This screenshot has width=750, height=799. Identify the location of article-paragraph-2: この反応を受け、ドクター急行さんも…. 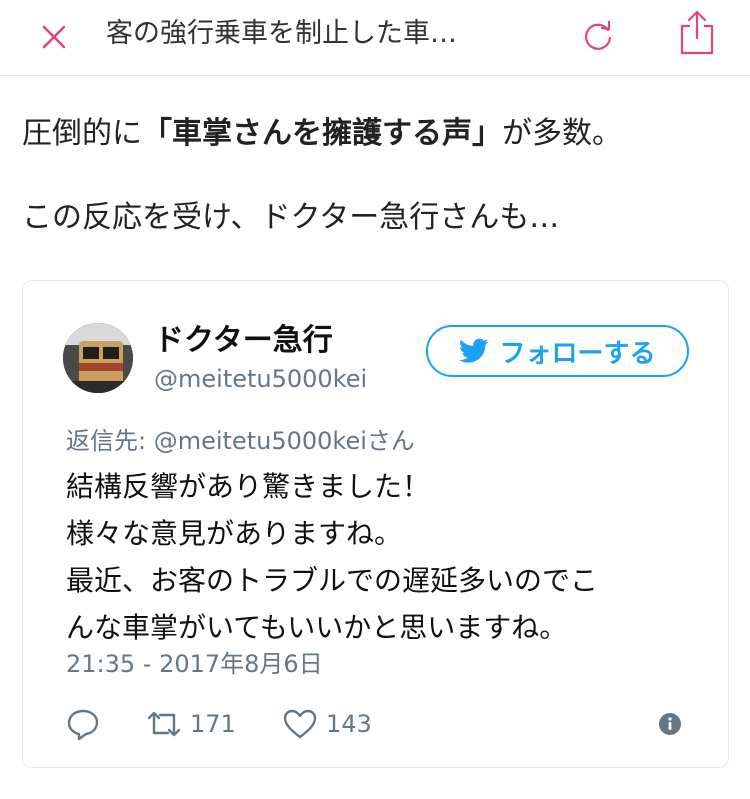
(291, 217).